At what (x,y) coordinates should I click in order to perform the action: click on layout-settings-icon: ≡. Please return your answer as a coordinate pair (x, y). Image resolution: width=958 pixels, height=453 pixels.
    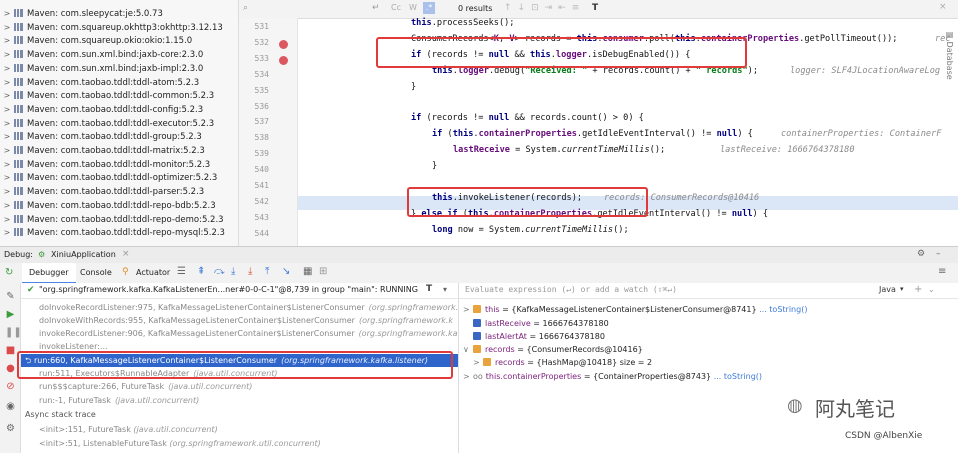
    Looking at the image, I should click on (942, 271).